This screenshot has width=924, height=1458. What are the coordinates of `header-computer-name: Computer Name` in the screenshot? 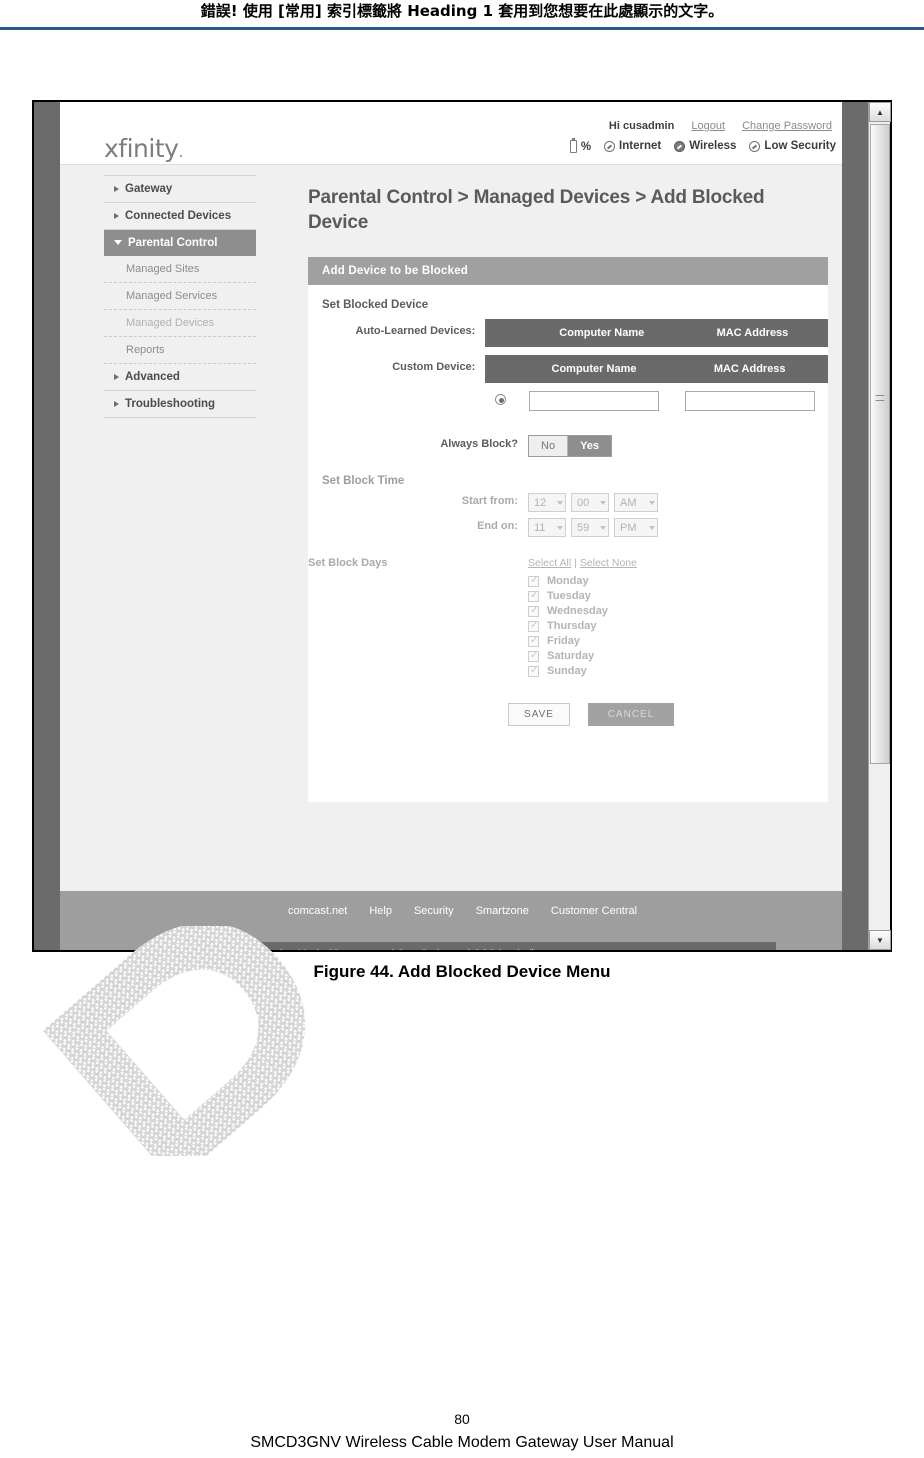 It's located at (601, 333).